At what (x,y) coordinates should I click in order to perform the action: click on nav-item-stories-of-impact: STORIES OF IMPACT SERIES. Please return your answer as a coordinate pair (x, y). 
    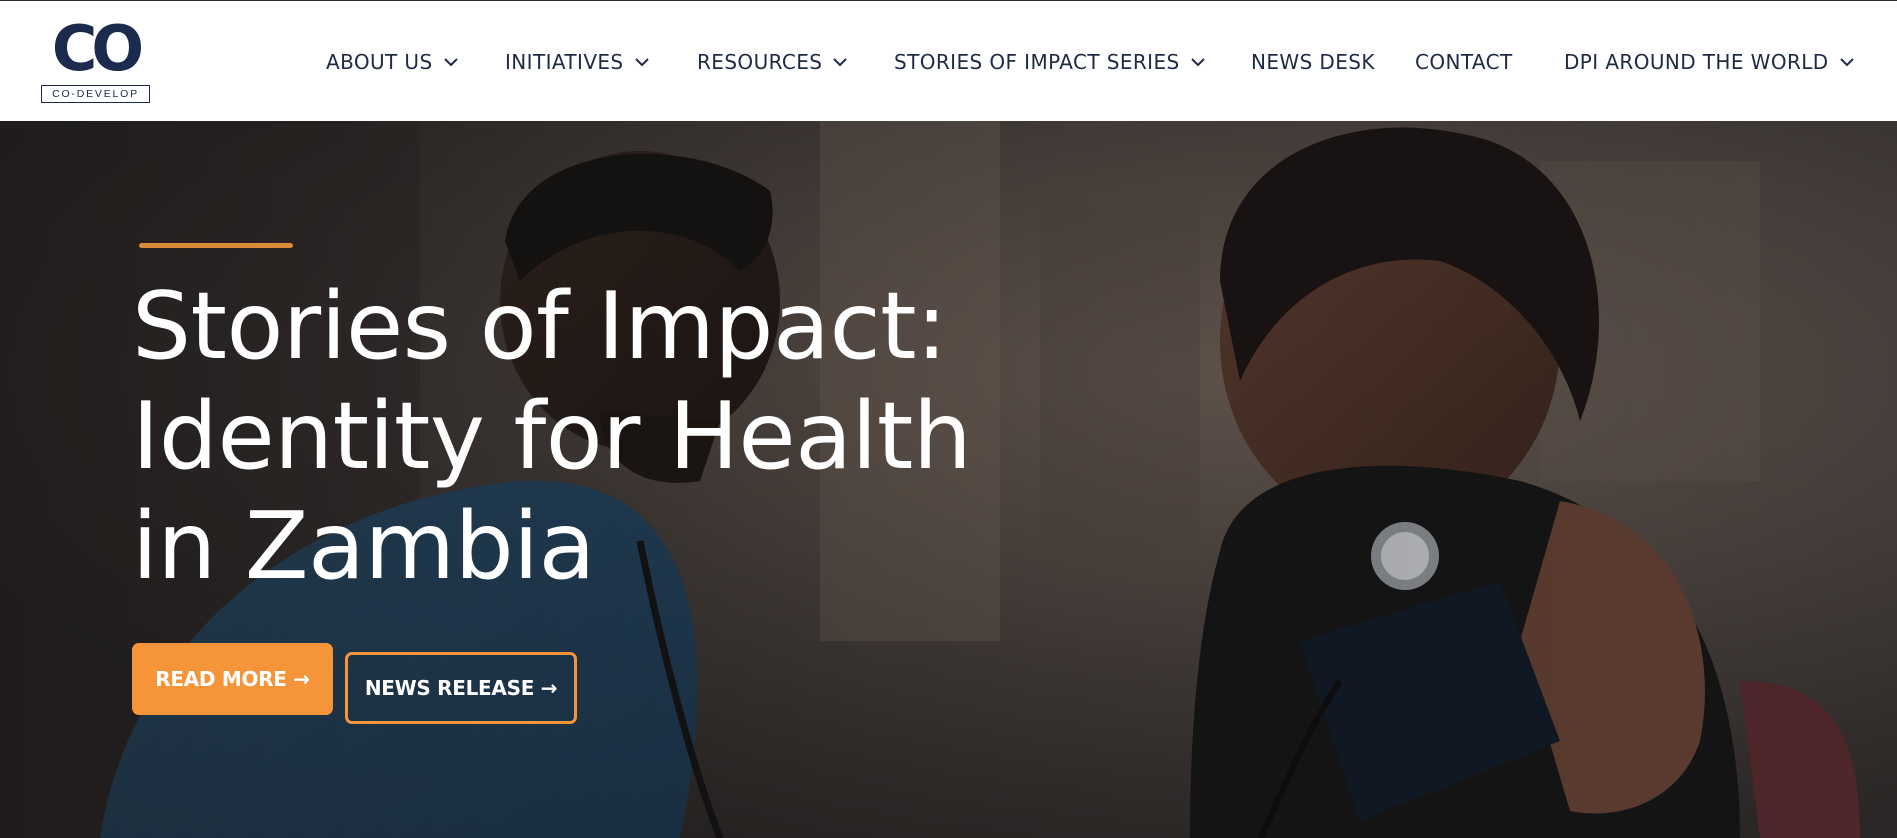
    Looking at the image, I should click on (1050, 62).